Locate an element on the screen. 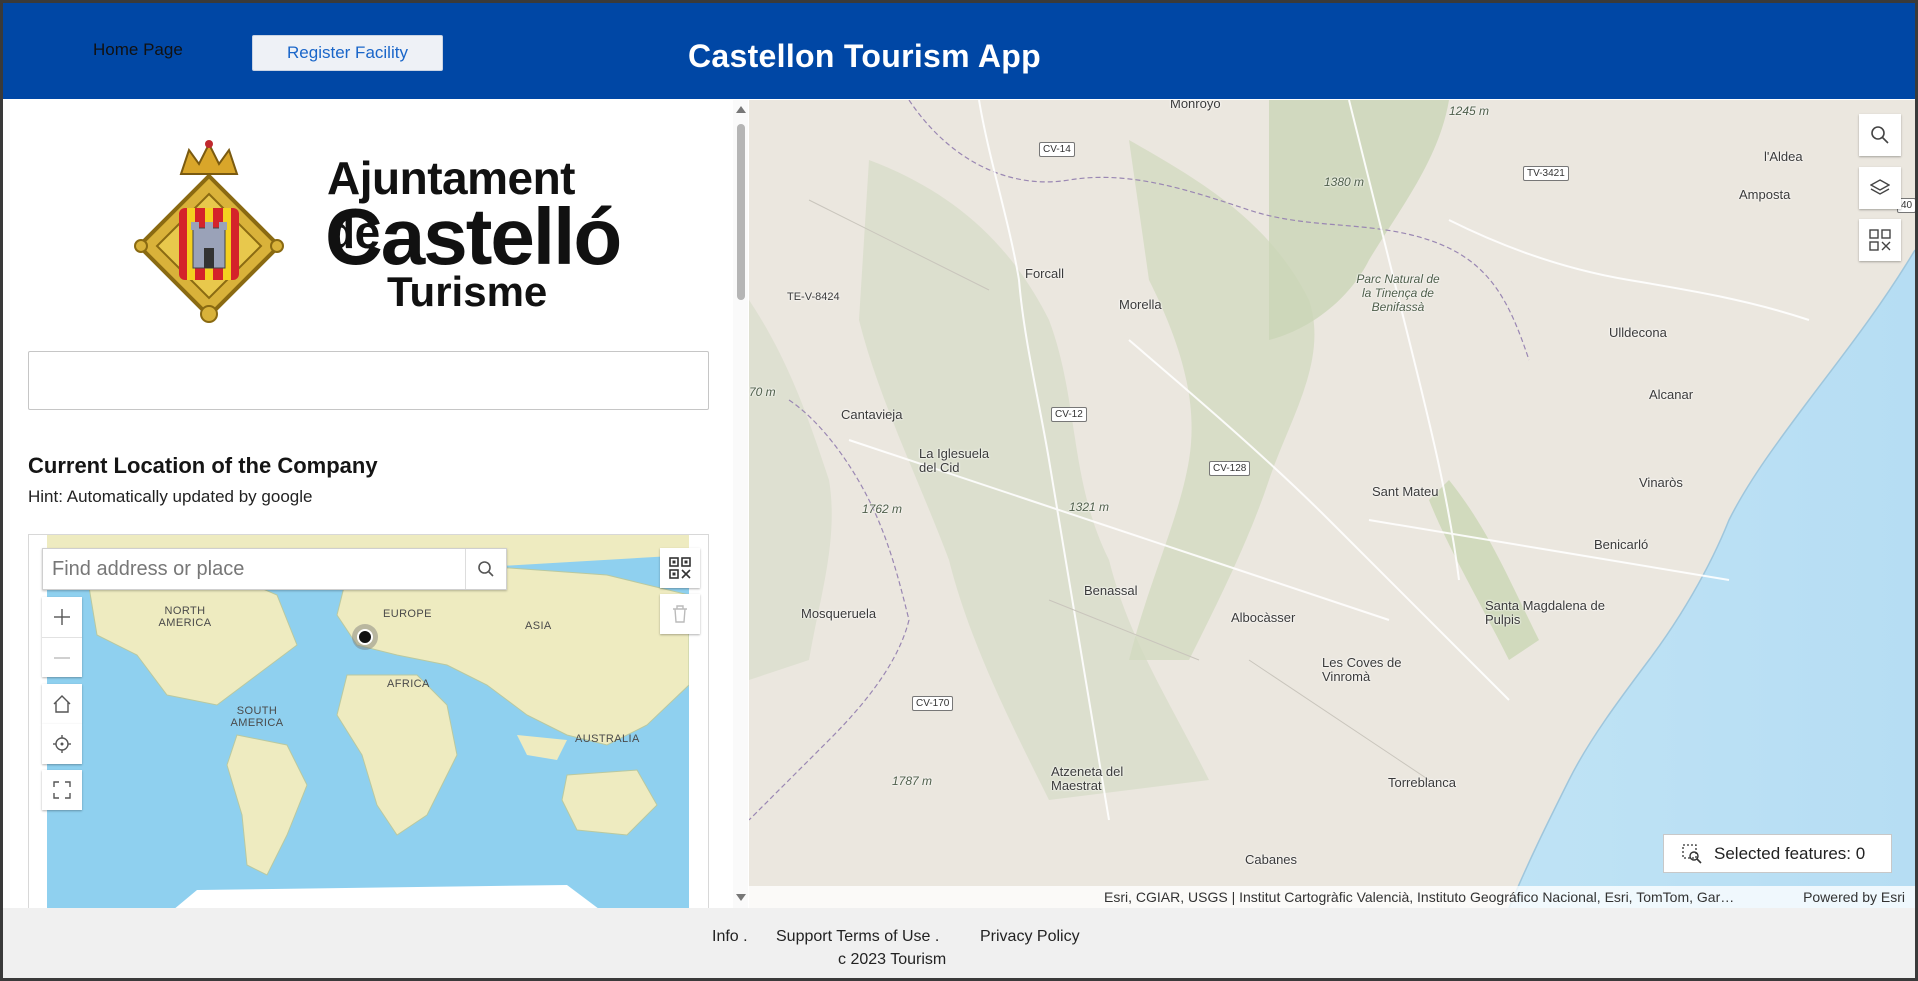 The image size is (1918, 981). label-north-america: NORTH AMERICA is located at coordinates (185, 617).